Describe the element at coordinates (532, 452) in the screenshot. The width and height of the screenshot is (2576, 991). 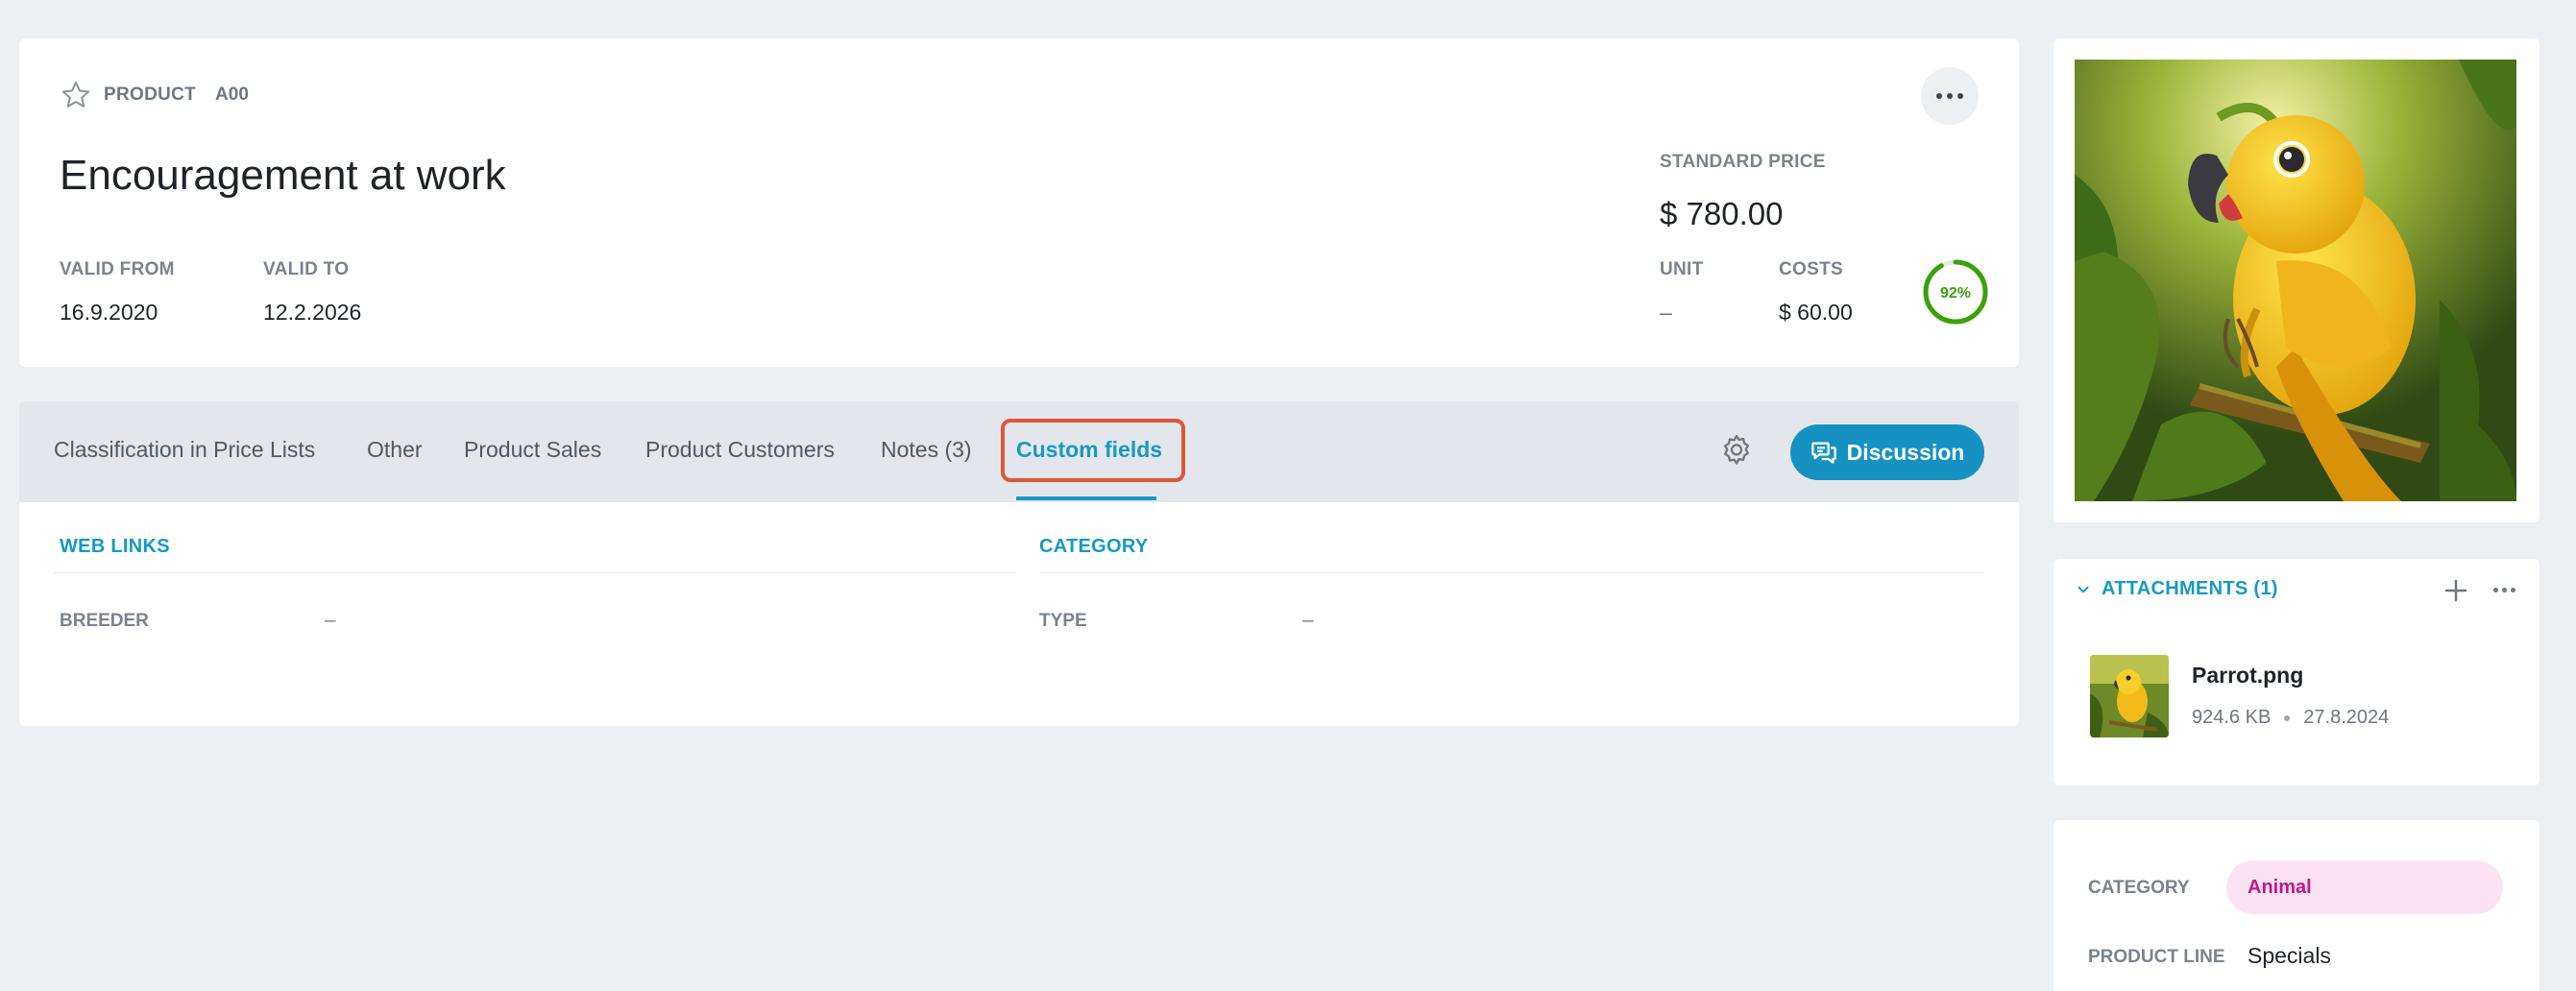
I see `tab-product-sales: Product Sales` at that location.